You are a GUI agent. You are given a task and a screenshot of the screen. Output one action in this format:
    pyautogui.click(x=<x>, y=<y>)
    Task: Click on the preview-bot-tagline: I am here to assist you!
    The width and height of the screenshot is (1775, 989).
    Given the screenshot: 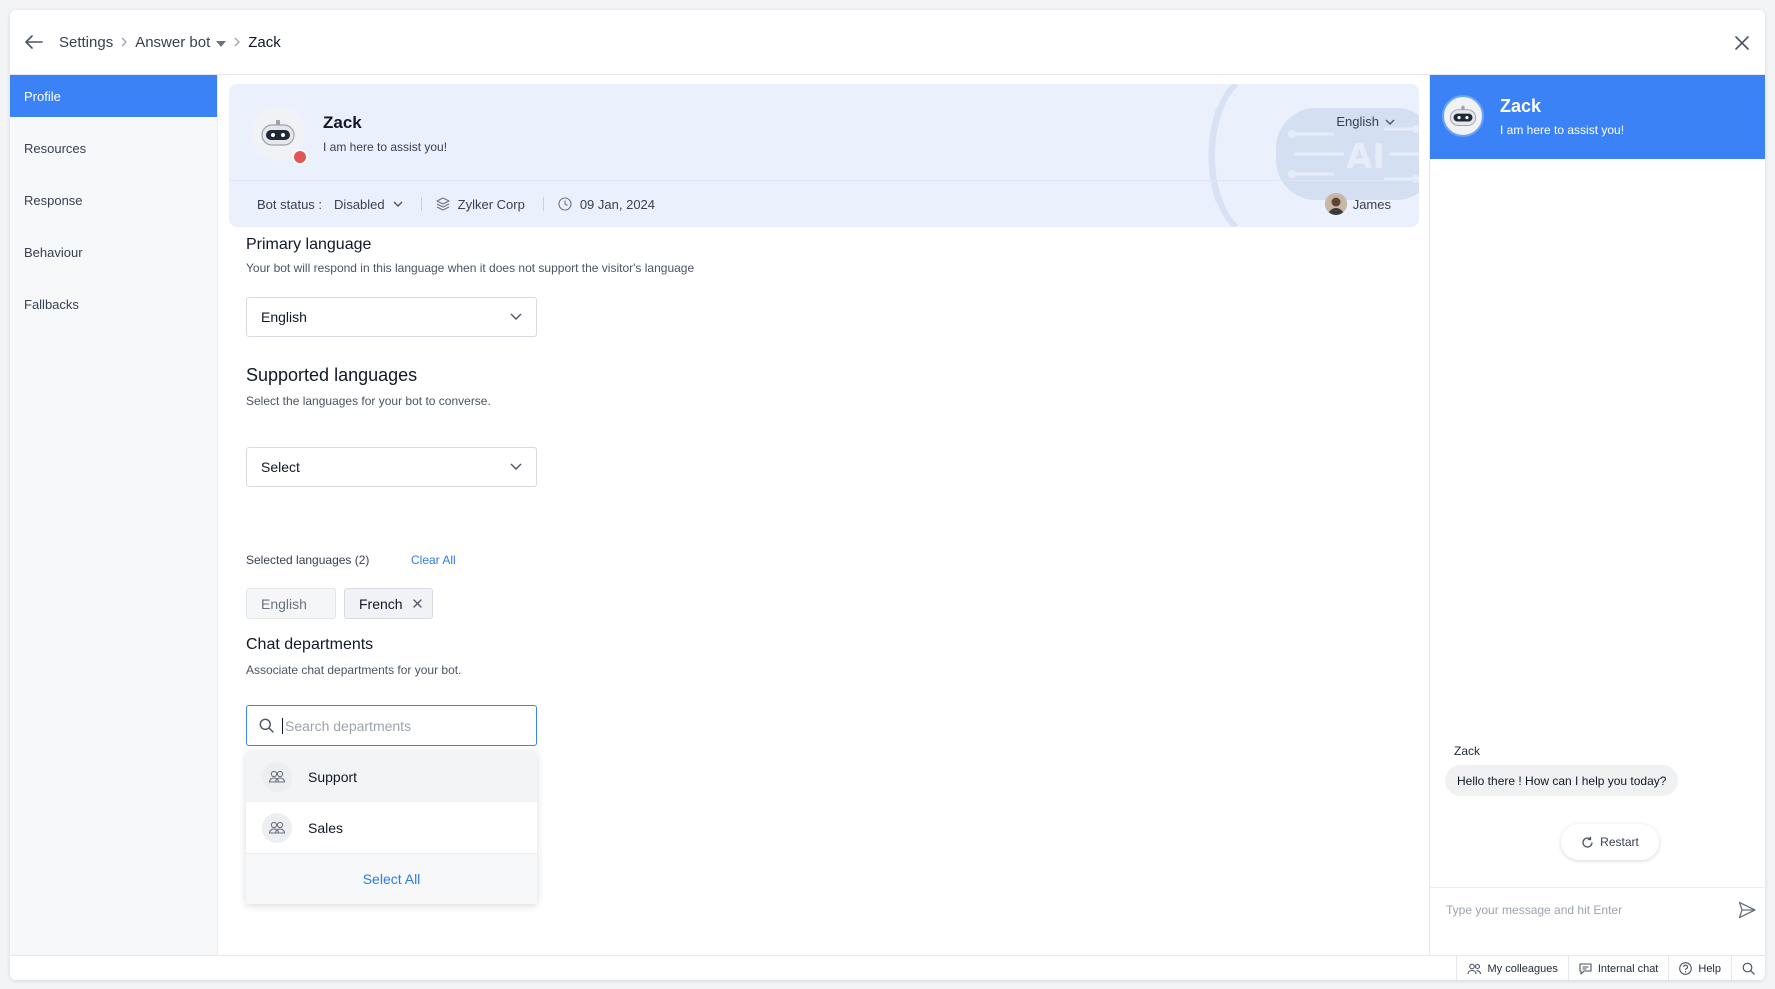 What is the action you would take?
    pyautogui.click(x=1562, y=130)
    